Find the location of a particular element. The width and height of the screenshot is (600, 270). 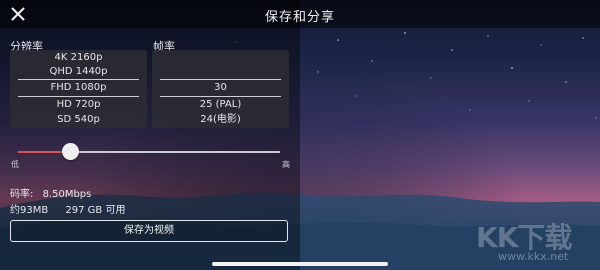

resolution-option-qhd: QHD 1440p is located at coordinates (78, 72).